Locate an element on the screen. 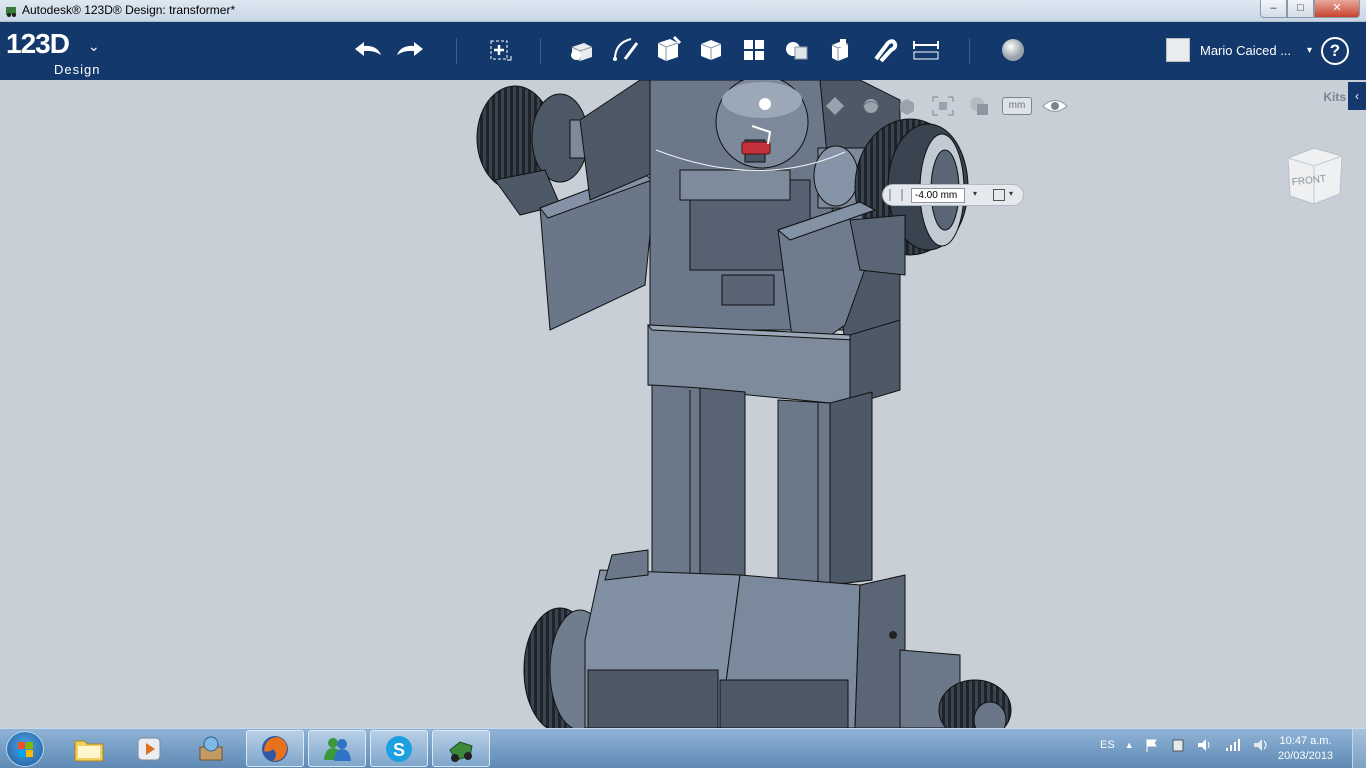 The height and width of the screenshot is (768, 1366). view-cube: FRONT is located at coordinates (1315, 176).